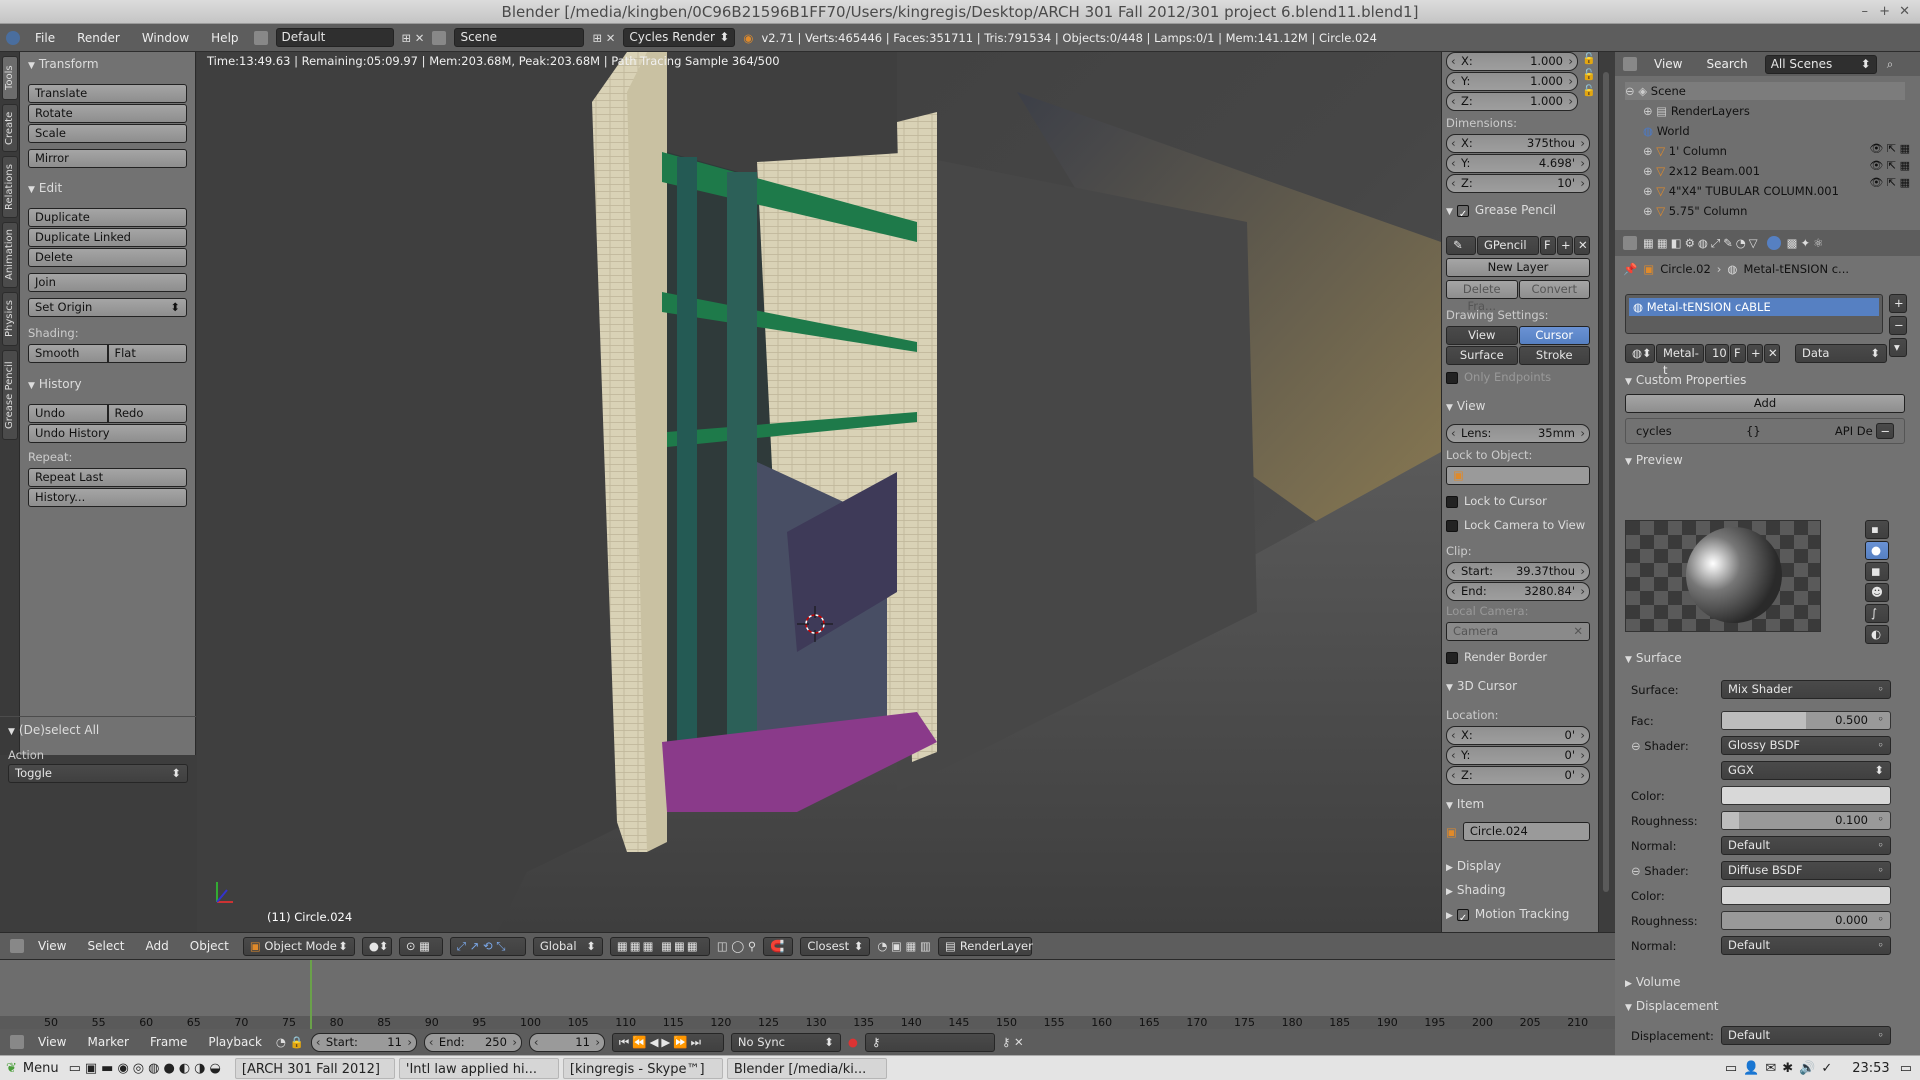  Describe the element at coordinates (785, 1042) in the screenshot. I see `sync-select: No Sync ⬍` at that location.